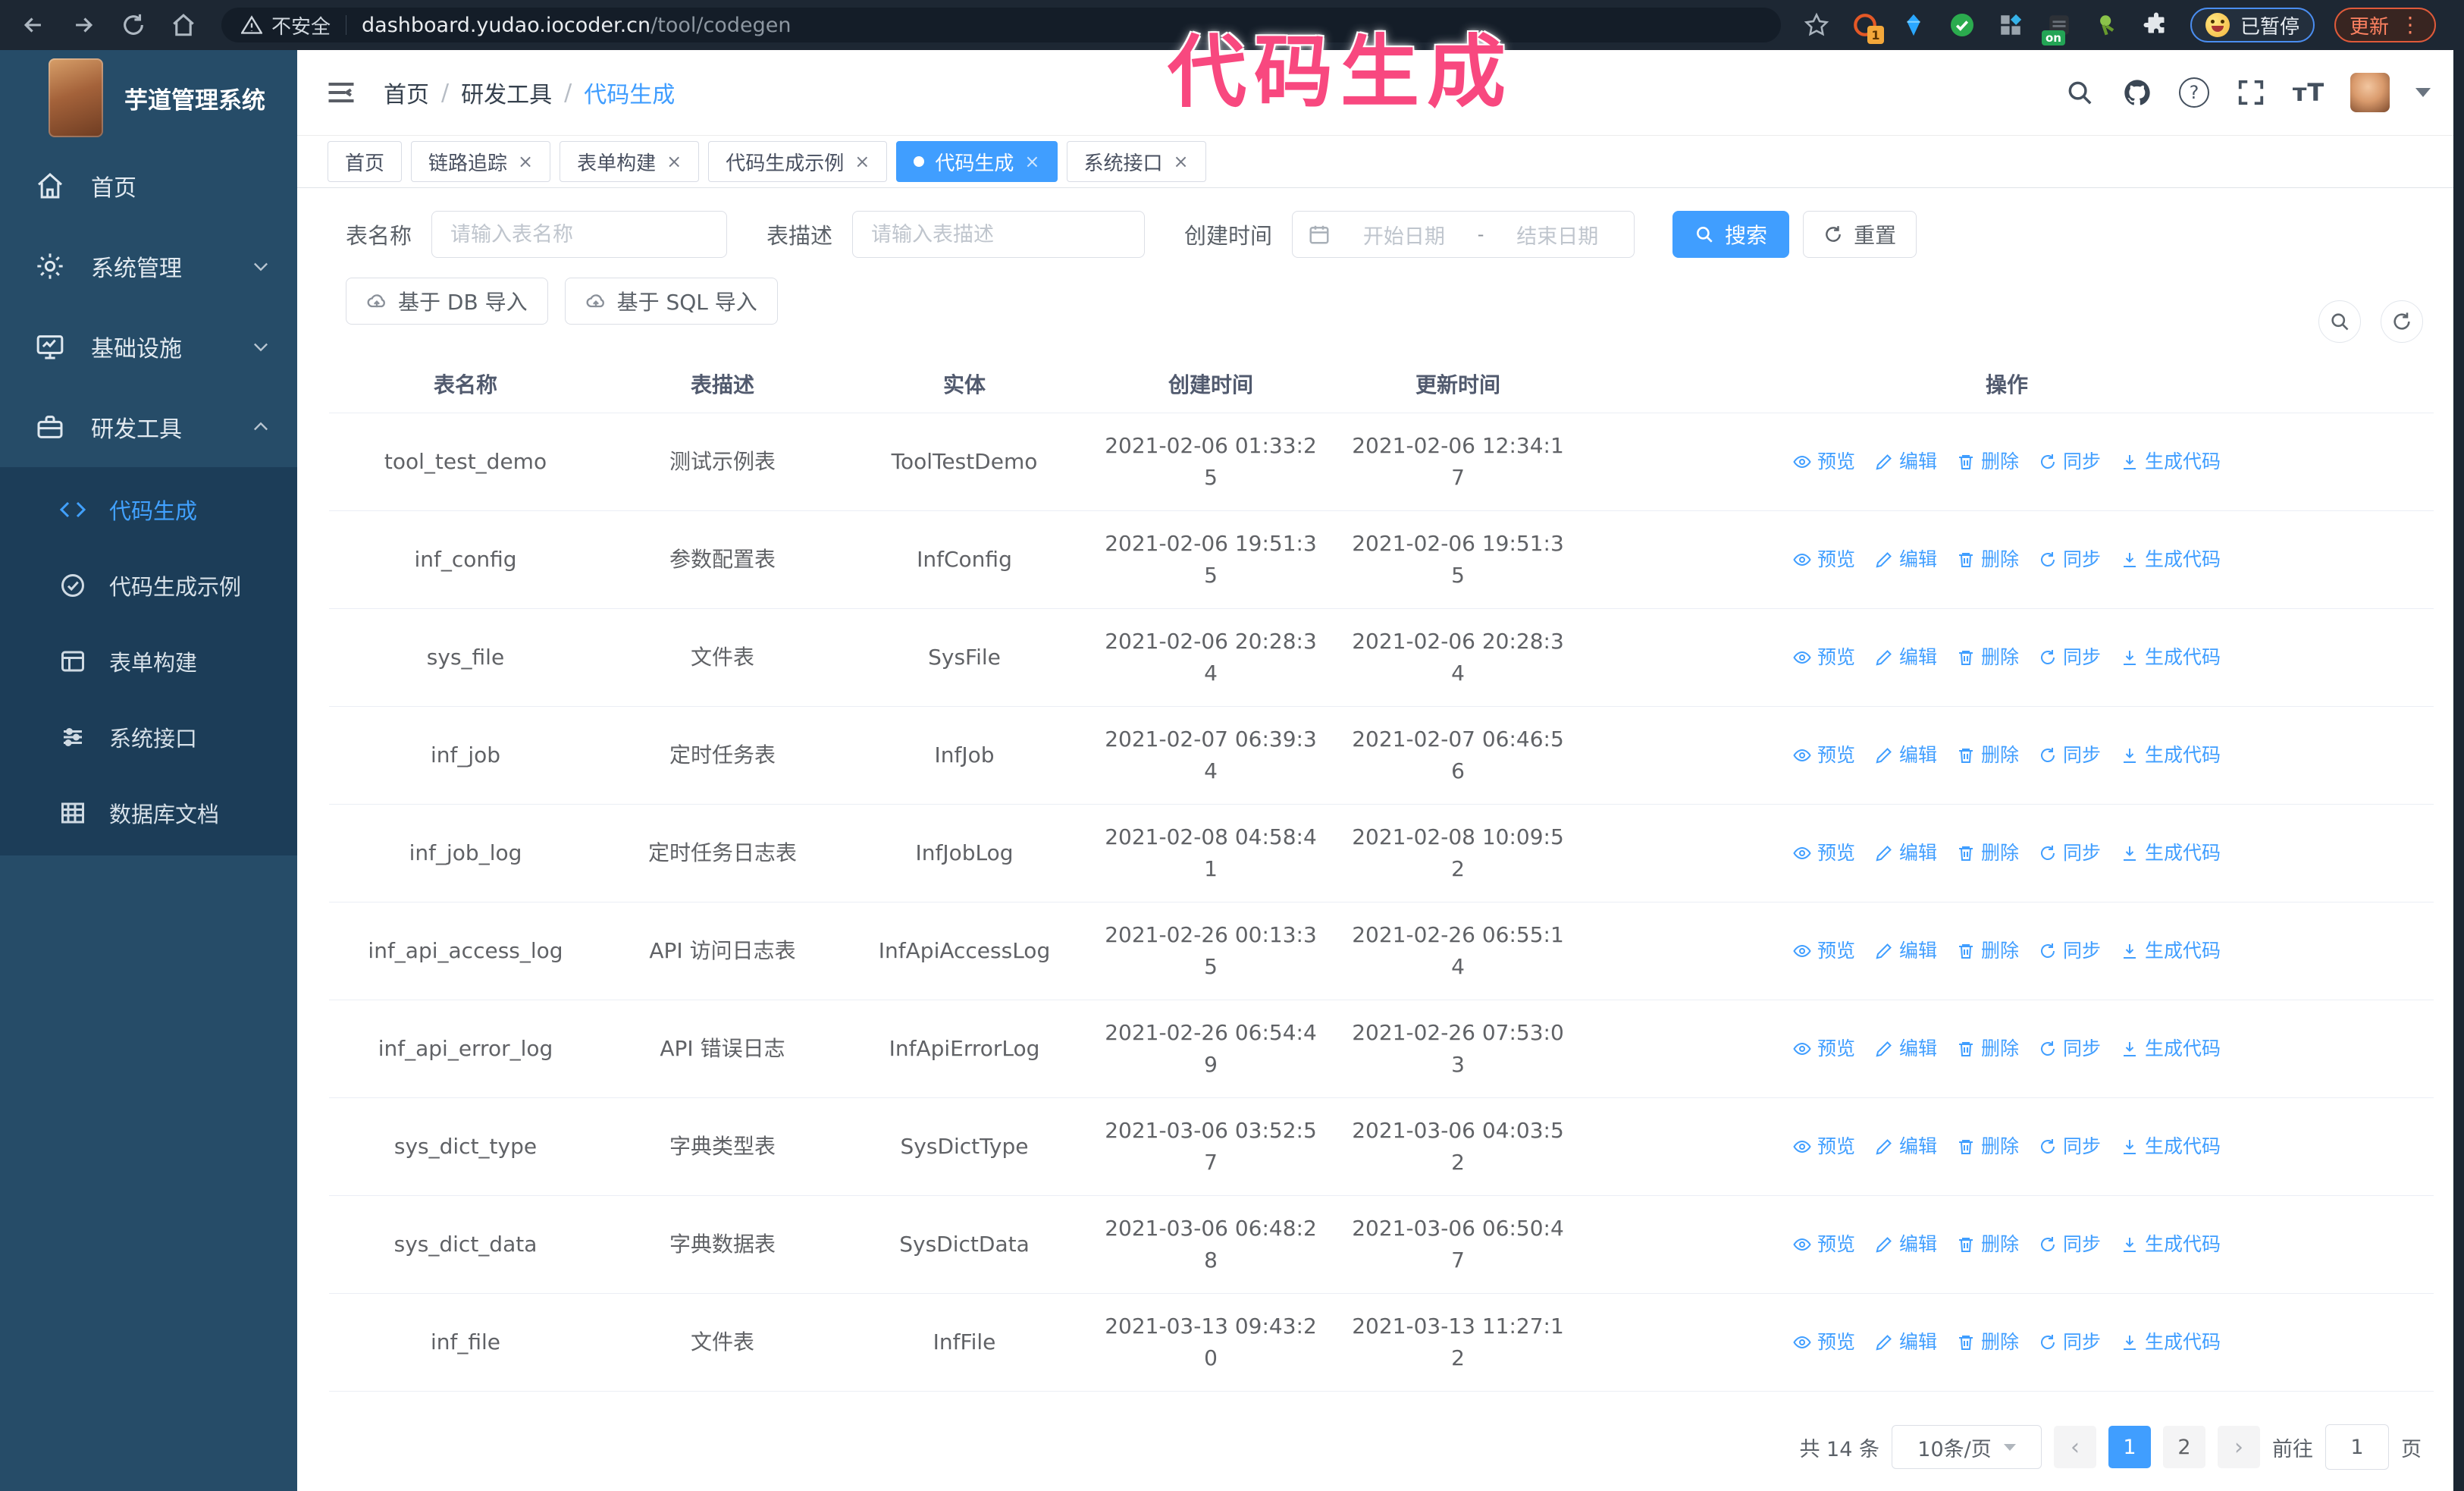 The width and height of the screenshot is (2464, 1491). What do you see at coordinates (407, 92) in the screenshot?
I see `breadcrumb-home: 首页` at bounding box center [407, 92].